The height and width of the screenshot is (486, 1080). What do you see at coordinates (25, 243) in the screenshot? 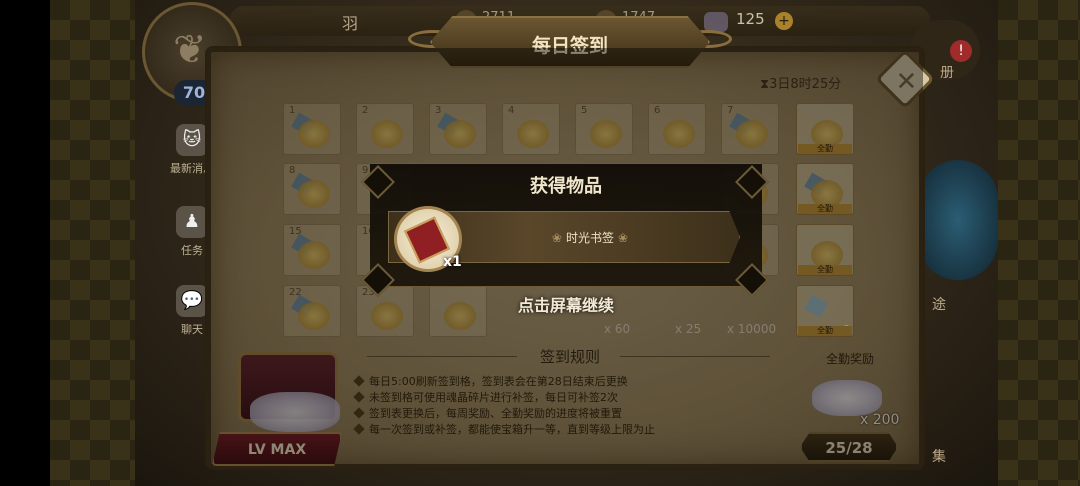
I see `left-black-margin` at bounding box center [25, 243].